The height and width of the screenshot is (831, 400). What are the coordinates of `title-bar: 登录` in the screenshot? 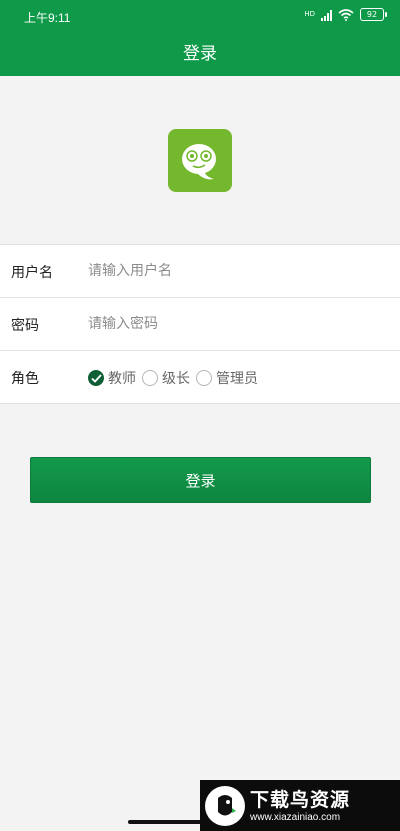 It's located at (200, 54).